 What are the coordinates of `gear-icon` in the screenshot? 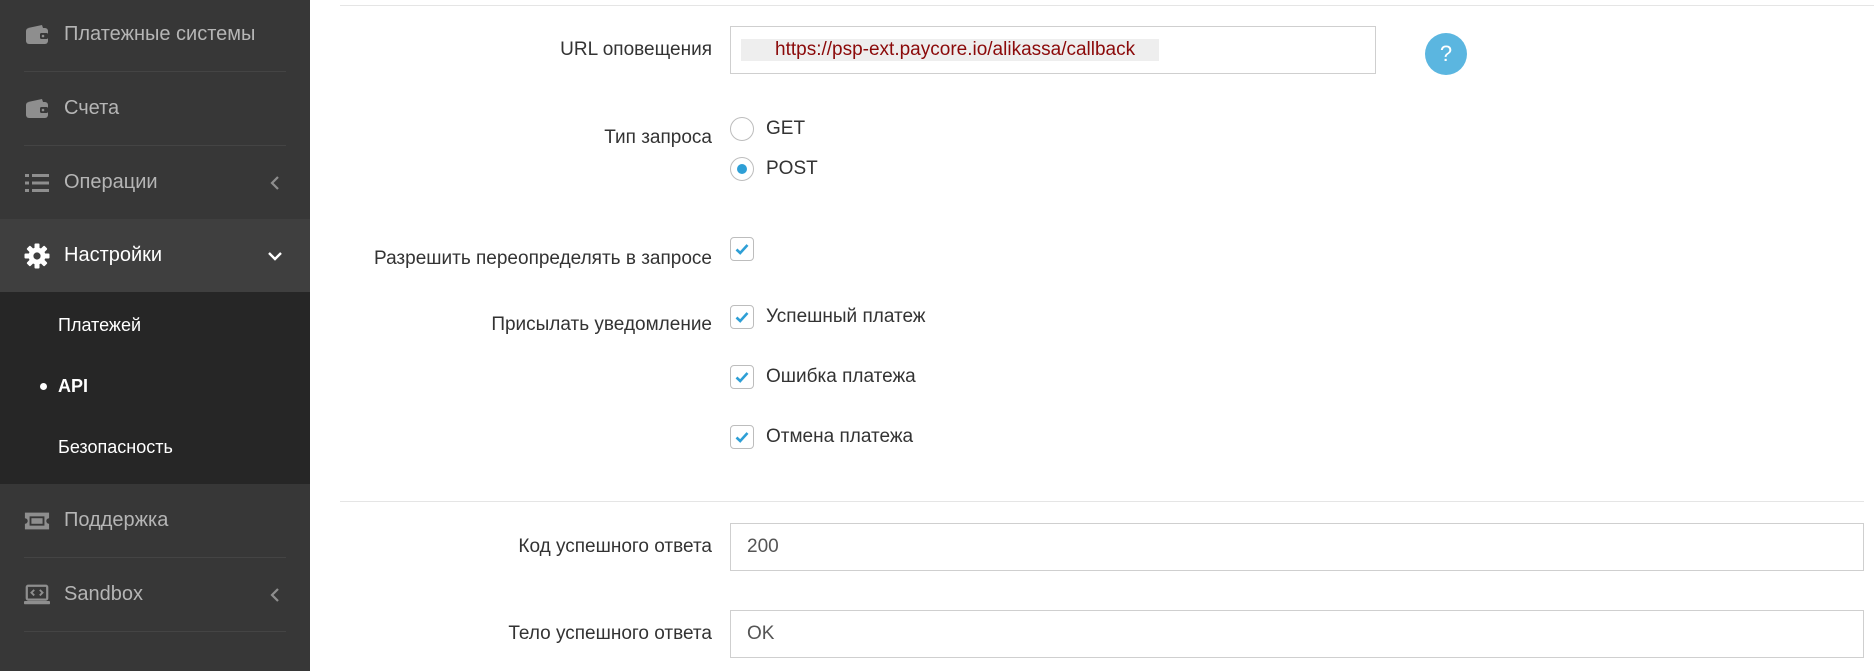 It's located at (37, 256).